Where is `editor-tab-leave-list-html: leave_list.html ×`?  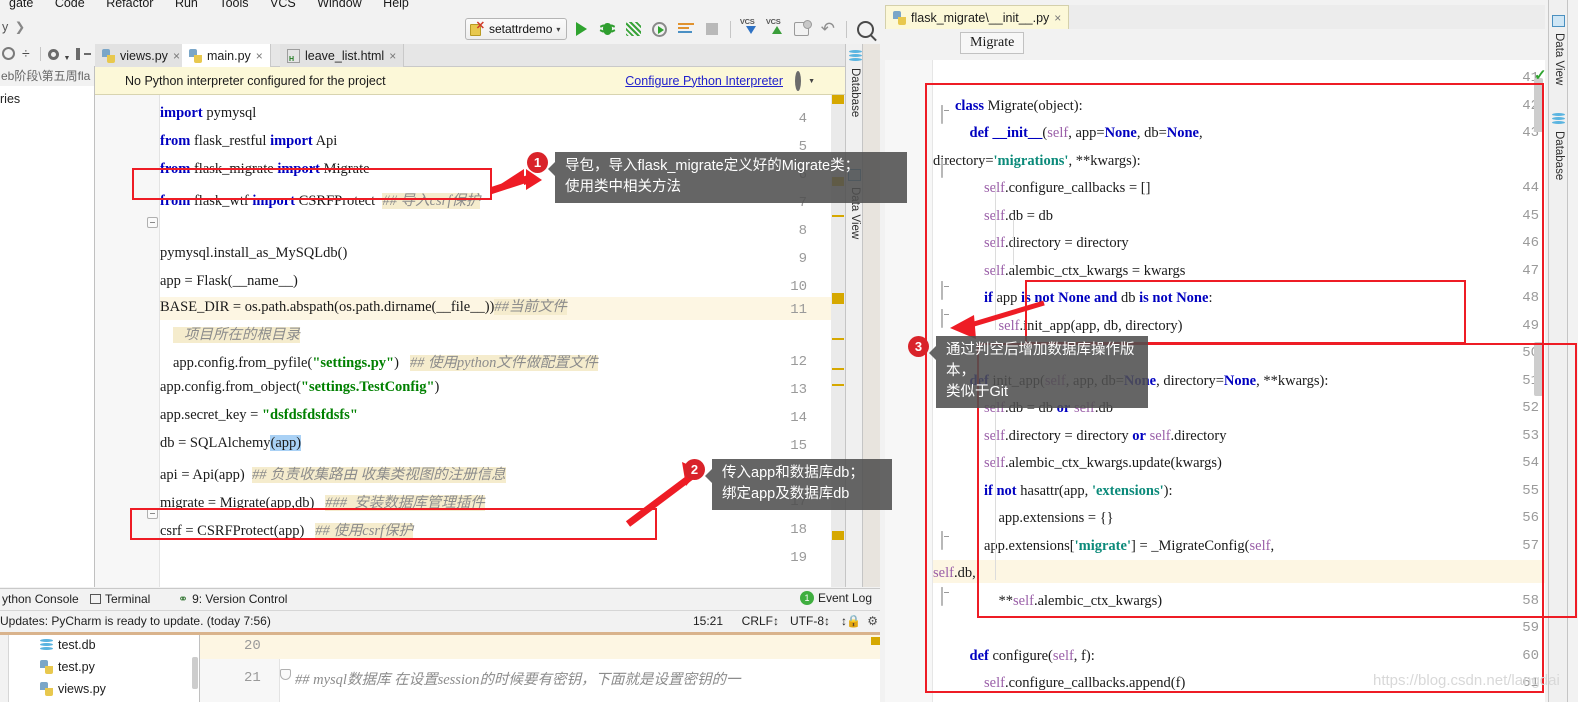 editor-tab-leave-list-html: leave_list.html × is located at coordinates (342, 55).